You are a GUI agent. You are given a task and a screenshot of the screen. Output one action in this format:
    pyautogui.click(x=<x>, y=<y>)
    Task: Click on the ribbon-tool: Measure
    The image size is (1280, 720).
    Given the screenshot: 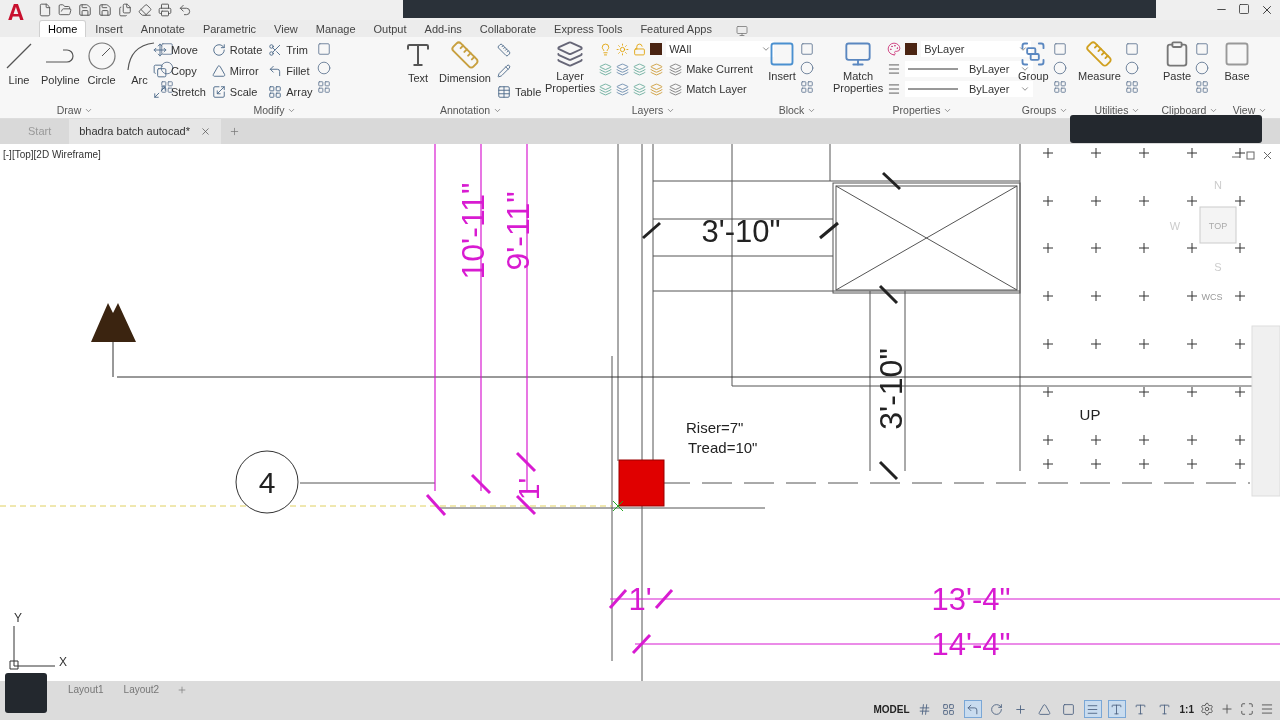 What is the action you would take?
    pyautogui.click(x=1099, y=60)
    